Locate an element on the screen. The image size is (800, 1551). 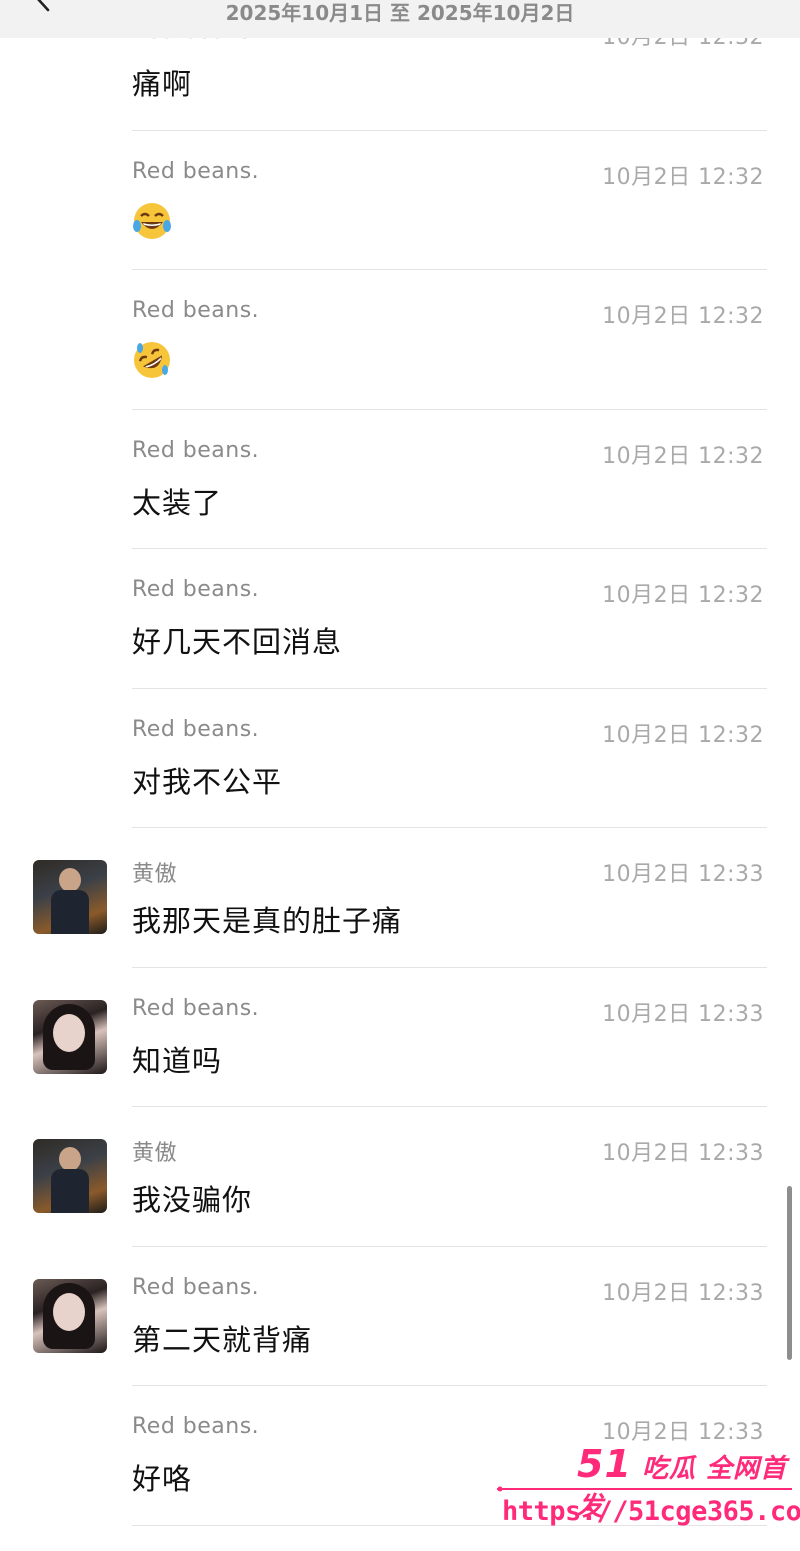
message-text: 知道吗 is located at coordinates (177, 1060).